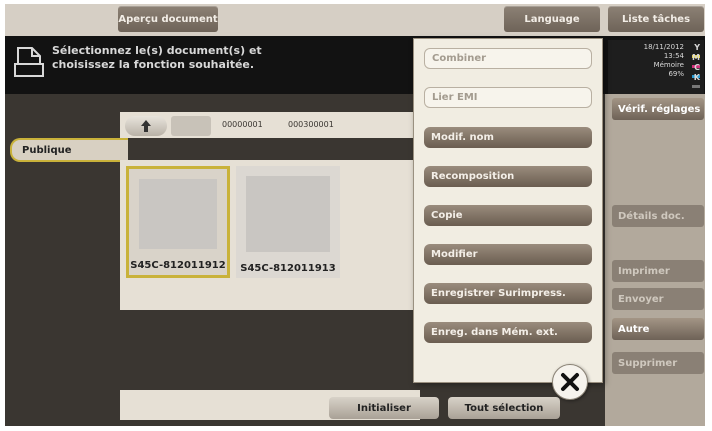 This screenshot has width=712, height=431. What do you see at coordinates (508, 293) in the screenshot?
I see `menu-item-save-overlay: Enregistrer Surimpress.` at bounding box center [508, 293].